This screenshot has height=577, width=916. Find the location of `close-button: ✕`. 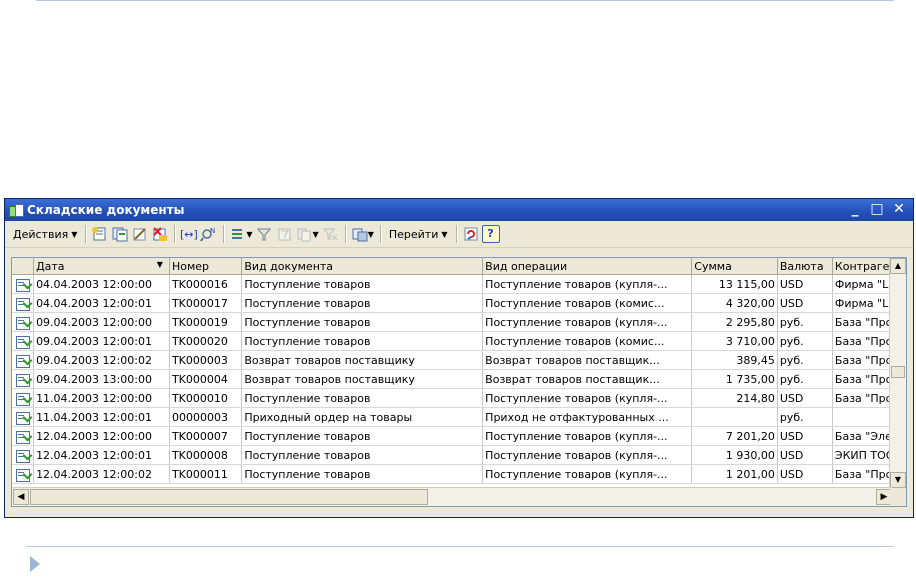

close-button: ✕ is located at coordinates (899, 209).